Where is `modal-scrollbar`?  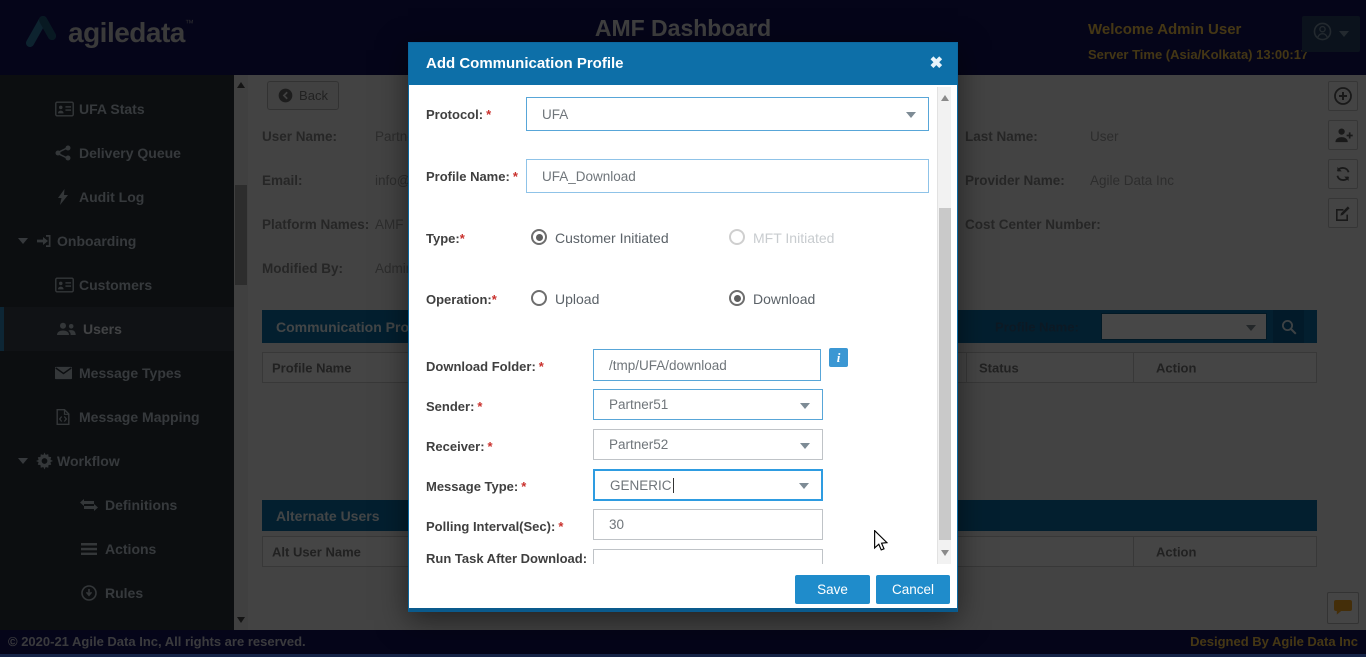 modal-scrollbar is located at coordinates (944, 325).